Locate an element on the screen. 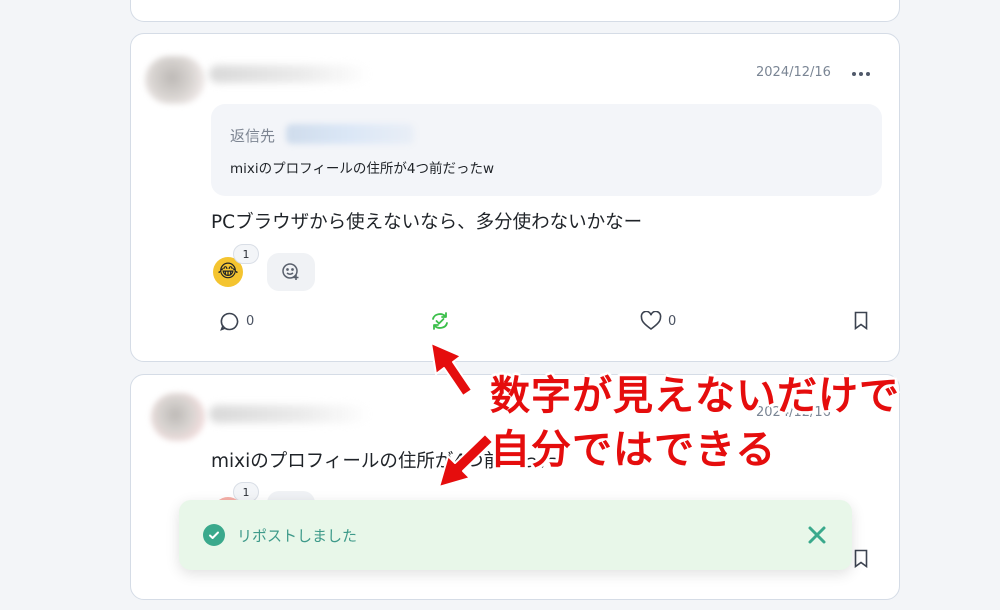 This screenshot has height=610, width=1000. check-circle-icon is located at coordinates (214, 535).